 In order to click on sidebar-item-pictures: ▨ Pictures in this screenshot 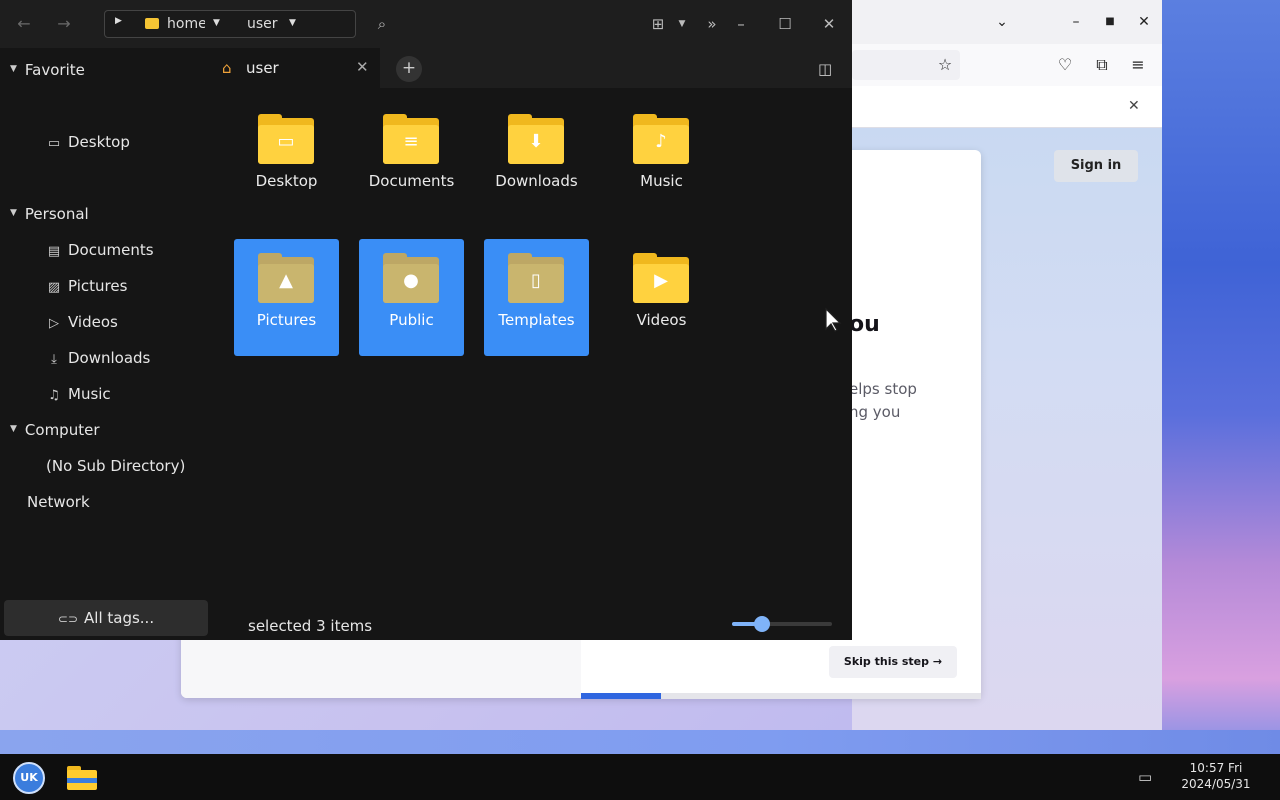, I will do `click(87, 286)`.